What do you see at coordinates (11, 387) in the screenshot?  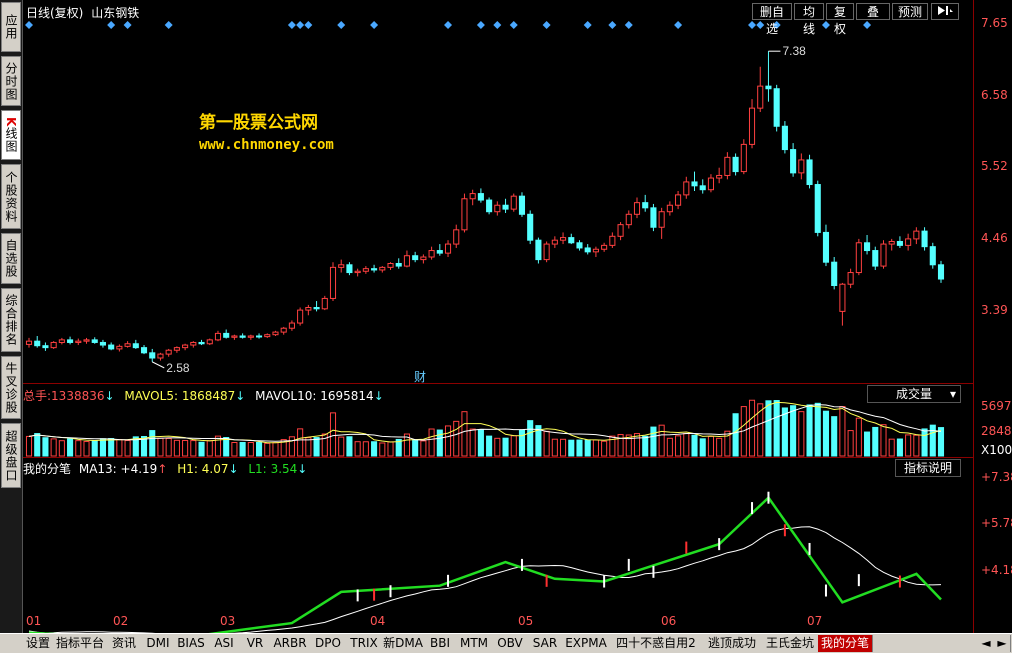 I see `left-tab-6: 牛叉诊股` at bounding box center [11, 387].